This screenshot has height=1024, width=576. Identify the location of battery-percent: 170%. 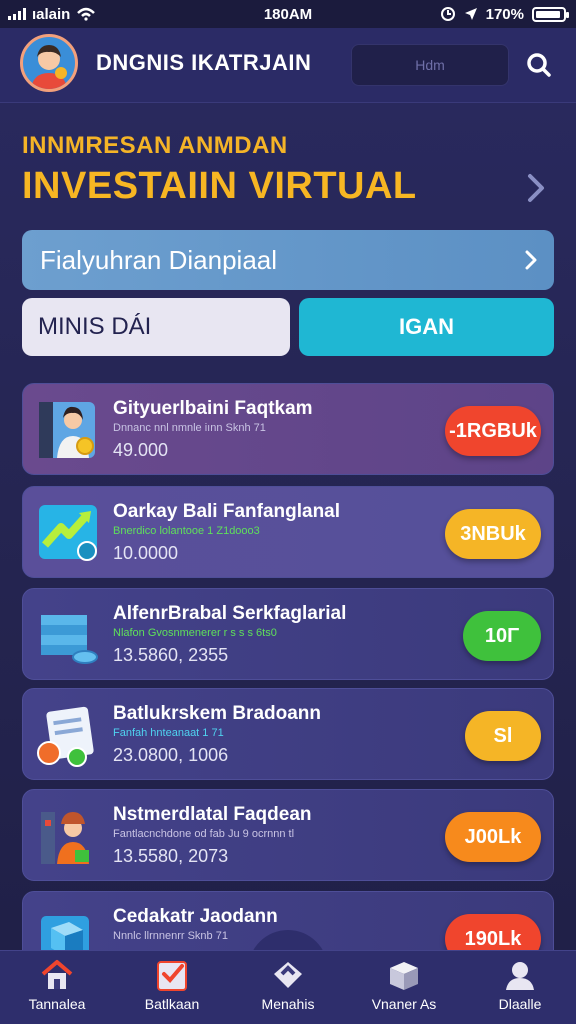
(504, 14).